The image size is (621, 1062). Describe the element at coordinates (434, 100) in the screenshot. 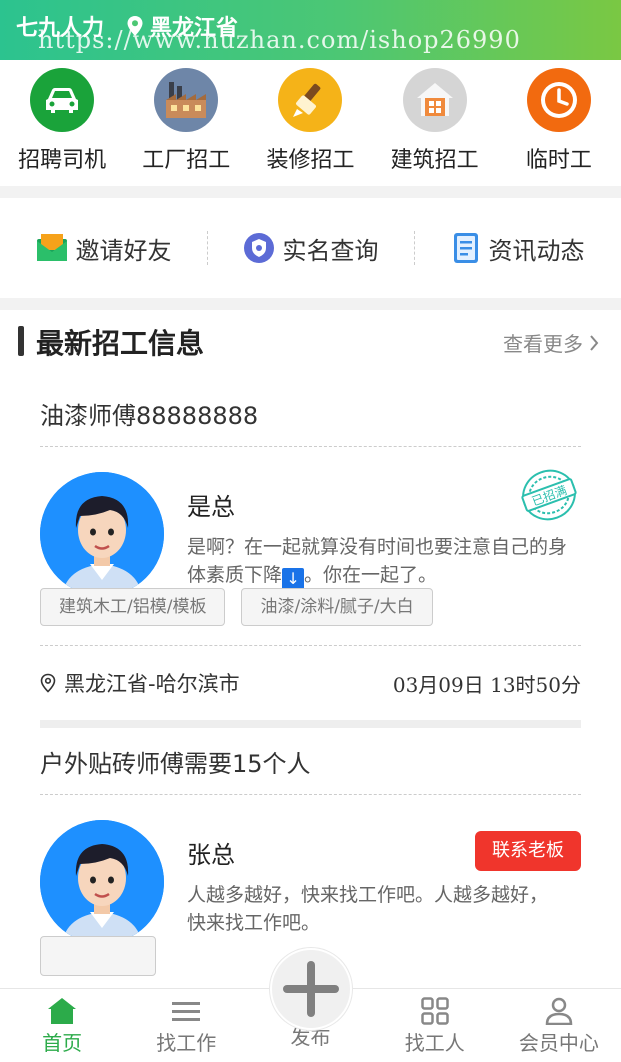

I see `house-icon` at that location.